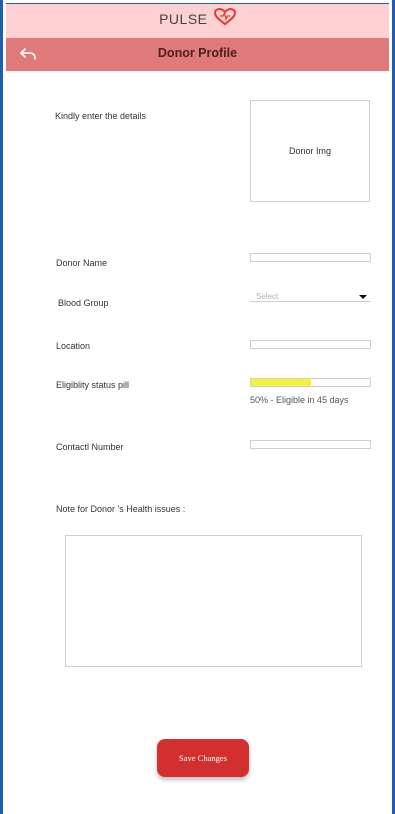  I want to click on donor-name-label: Donor Name, so click(82, 263).